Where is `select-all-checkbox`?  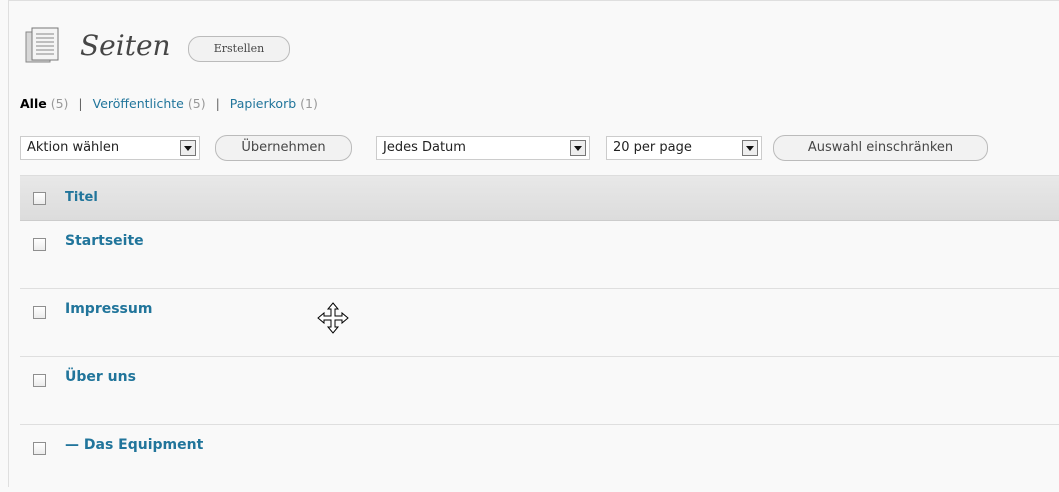 select-all-checkbox is located at coordinates (39, 198).